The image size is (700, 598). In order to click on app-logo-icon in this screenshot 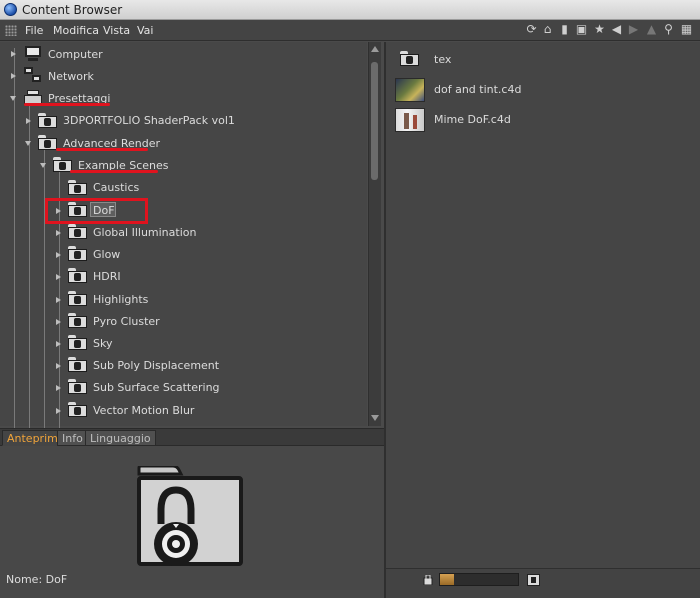, I will do `click(10, 9)`.